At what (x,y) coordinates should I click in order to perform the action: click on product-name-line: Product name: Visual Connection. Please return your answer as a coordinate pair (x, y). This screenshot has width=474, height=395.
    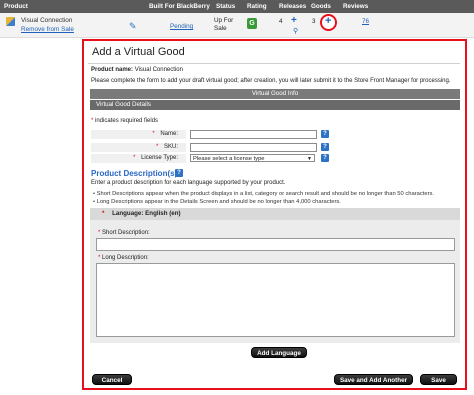
    Looking at the image, I should click on (137, 70).